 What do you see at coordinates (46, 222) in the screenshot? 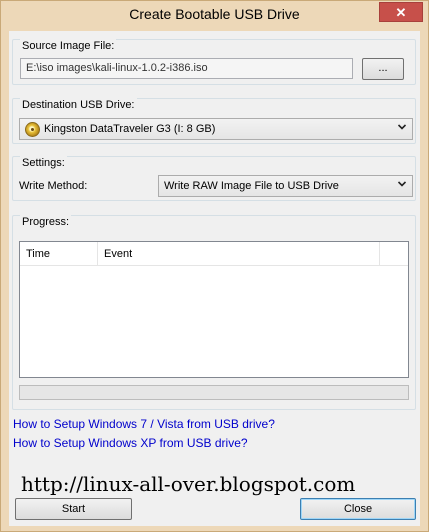
I see `progress-label: Progress:` at bounding box center [46, 222].